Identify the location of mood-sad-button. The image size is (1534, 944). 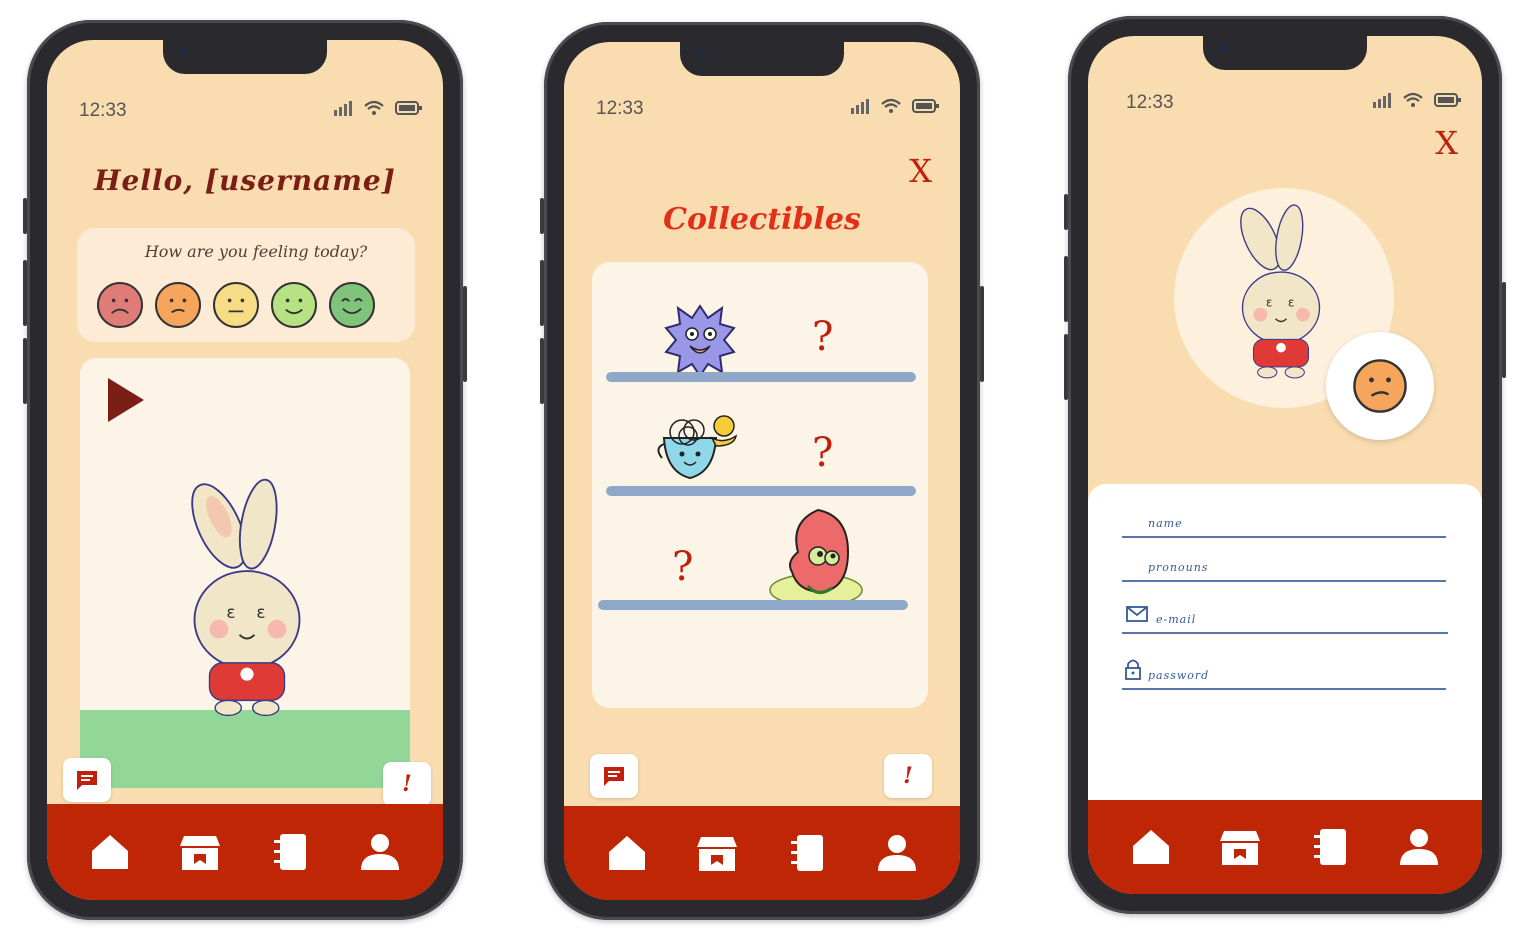
(178, 305).